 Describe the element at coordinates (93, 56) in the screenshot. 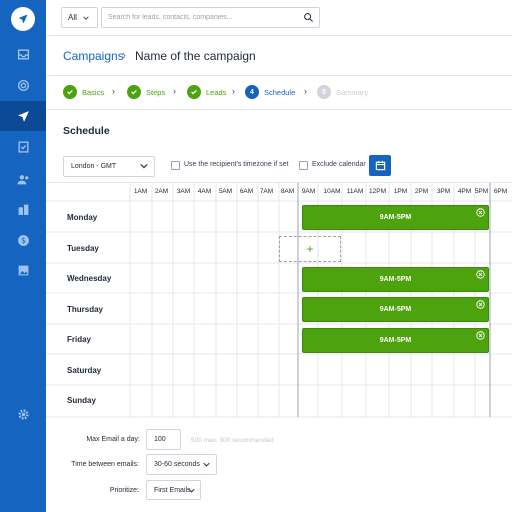

I see `breadcrumb-campaigns-link: Campaigns` at that location.